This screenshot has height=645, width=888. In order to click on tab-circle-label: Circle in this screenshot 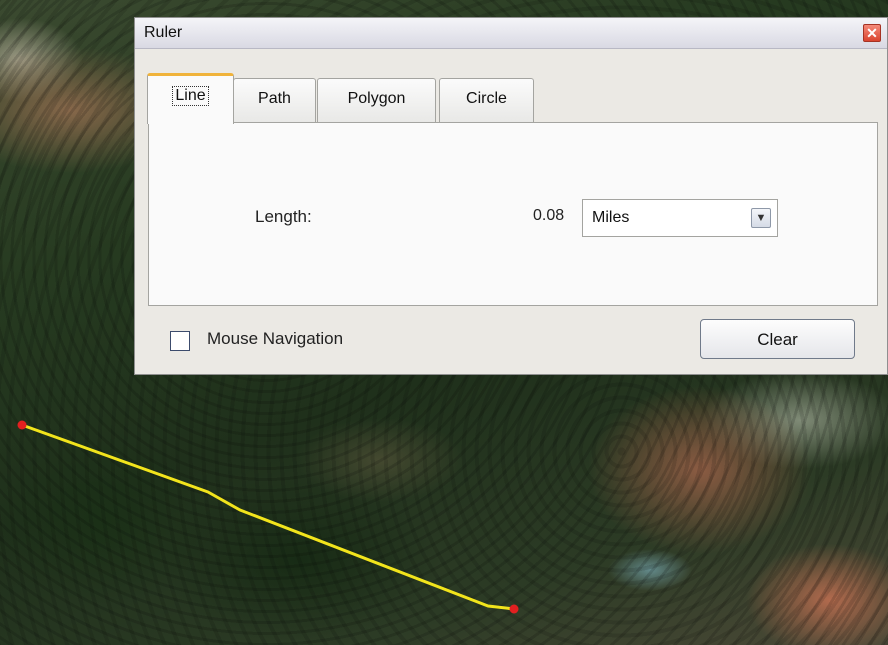, I will do `click(486, 98)`.